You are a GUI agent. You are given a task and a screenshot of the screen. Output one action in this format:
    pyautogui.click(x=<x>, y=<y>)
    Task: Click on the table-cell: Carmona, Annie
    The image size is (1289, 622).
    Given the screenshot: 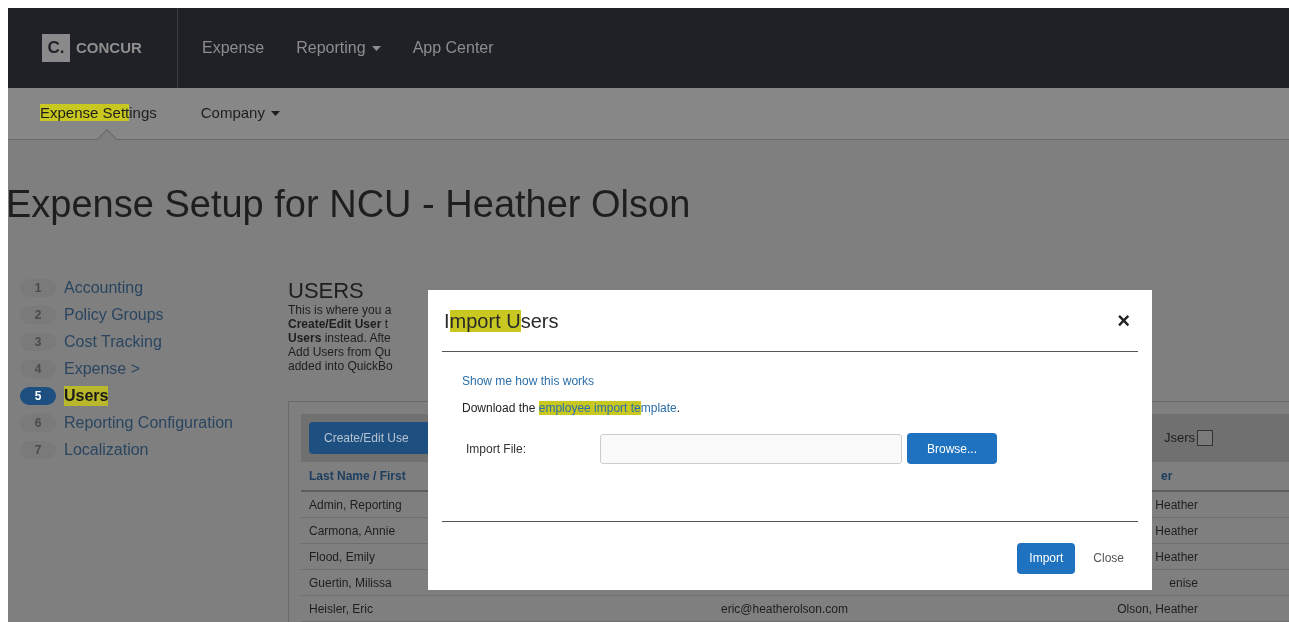 What is the action you would take?
    pyautogui.click(x=352, y=530)
    